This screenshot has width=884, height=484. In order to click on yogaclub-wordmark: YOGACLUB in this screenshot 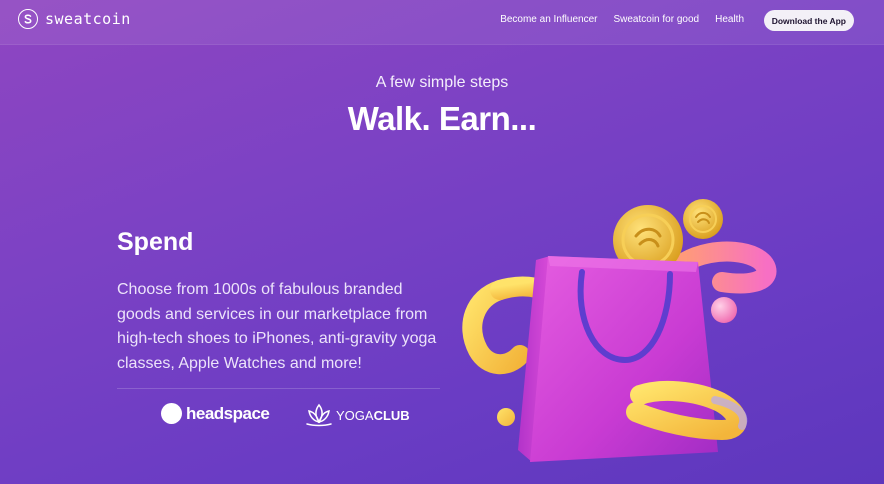, I will do `click(373, 415)`.